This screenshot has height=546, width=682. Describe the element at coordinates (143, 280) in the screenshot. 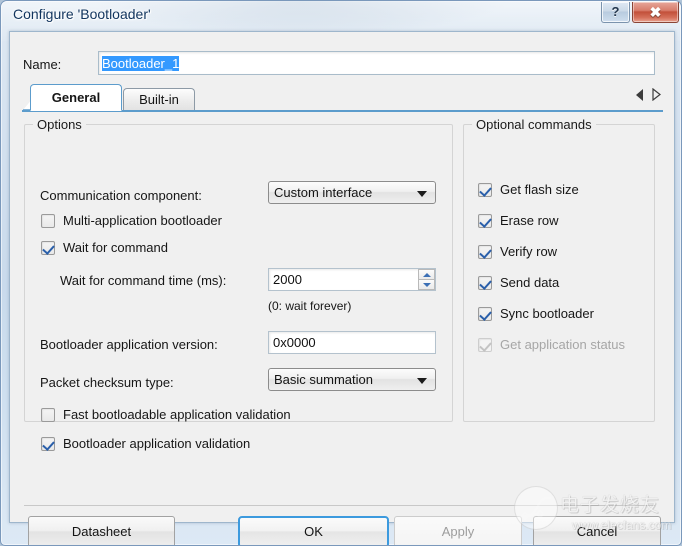

I see `wait-time-label: Wait for command time (ms):` at that location.